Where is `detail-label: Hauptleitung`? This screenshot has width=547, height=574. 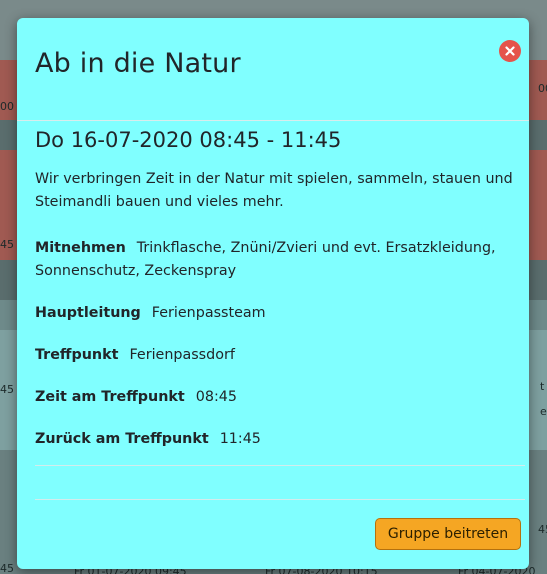 detail-label: Hauptleitung is located at coordinates (88, 313).